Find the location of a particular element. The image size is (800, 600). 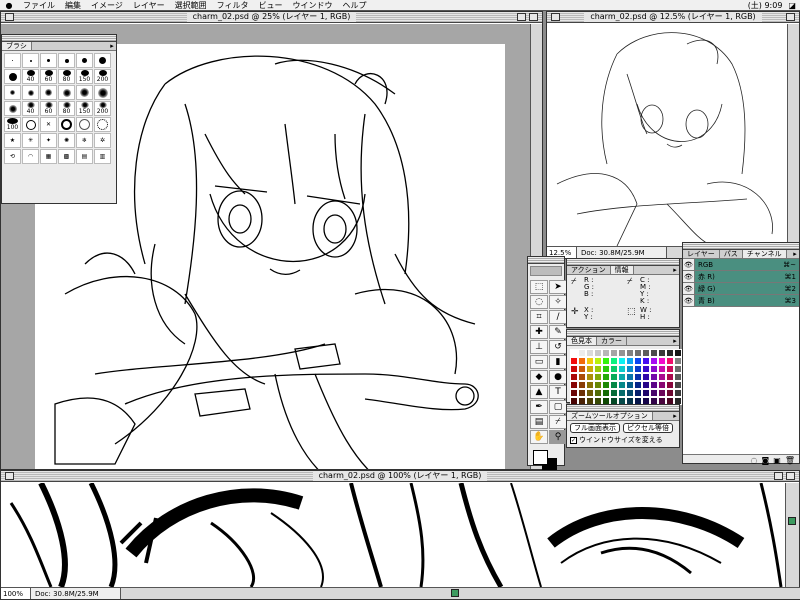

channel-rgb: 👁 RGB ⌘~ is located at coordinates (741, 265).